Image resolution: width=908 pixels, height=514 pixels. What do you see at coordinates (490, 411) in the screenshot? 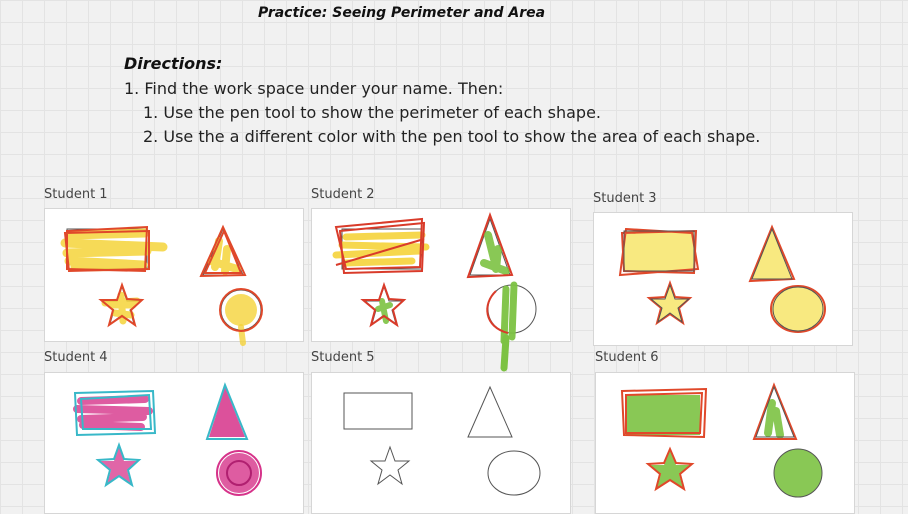
I see `triangle-shape` at bounding box center [490, 411].